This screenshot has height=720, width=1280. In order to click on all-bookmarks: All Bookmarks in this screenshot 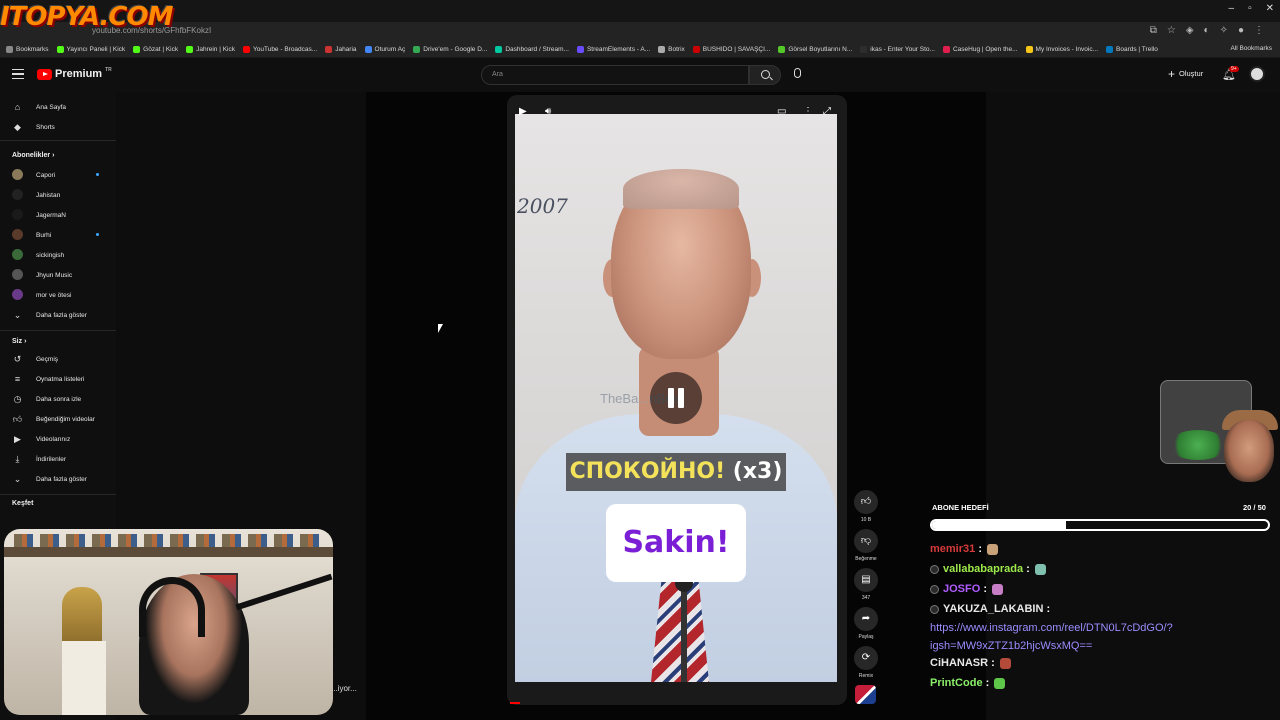, I will do `click(1251, 48)`.